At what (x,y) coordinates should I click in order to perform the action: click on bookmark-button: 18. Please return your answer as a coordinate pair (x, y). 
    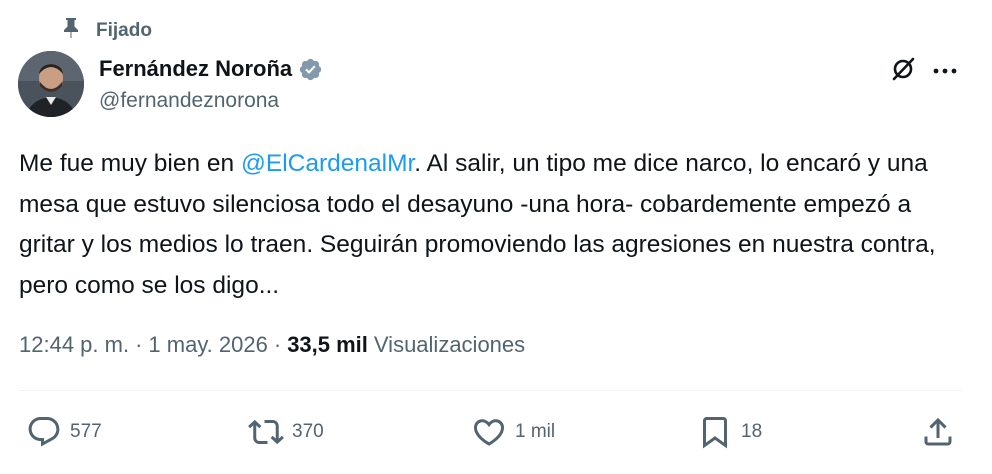
    Looking at the image, I should click on (729, 432).